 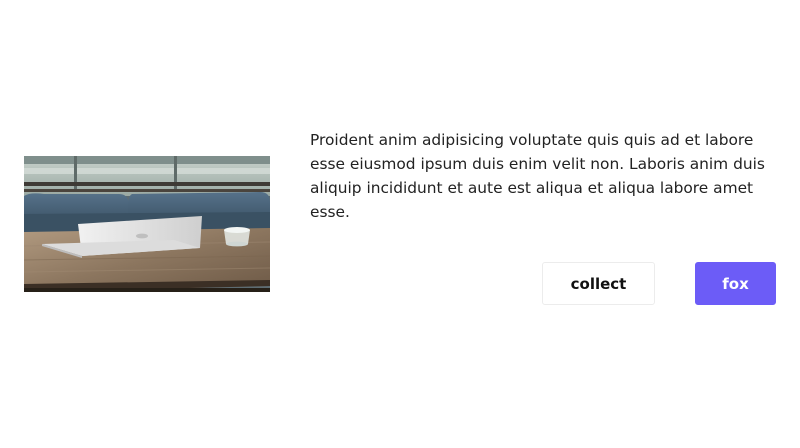 I want to click on collect-button: collect, so click(x=598, y=283).